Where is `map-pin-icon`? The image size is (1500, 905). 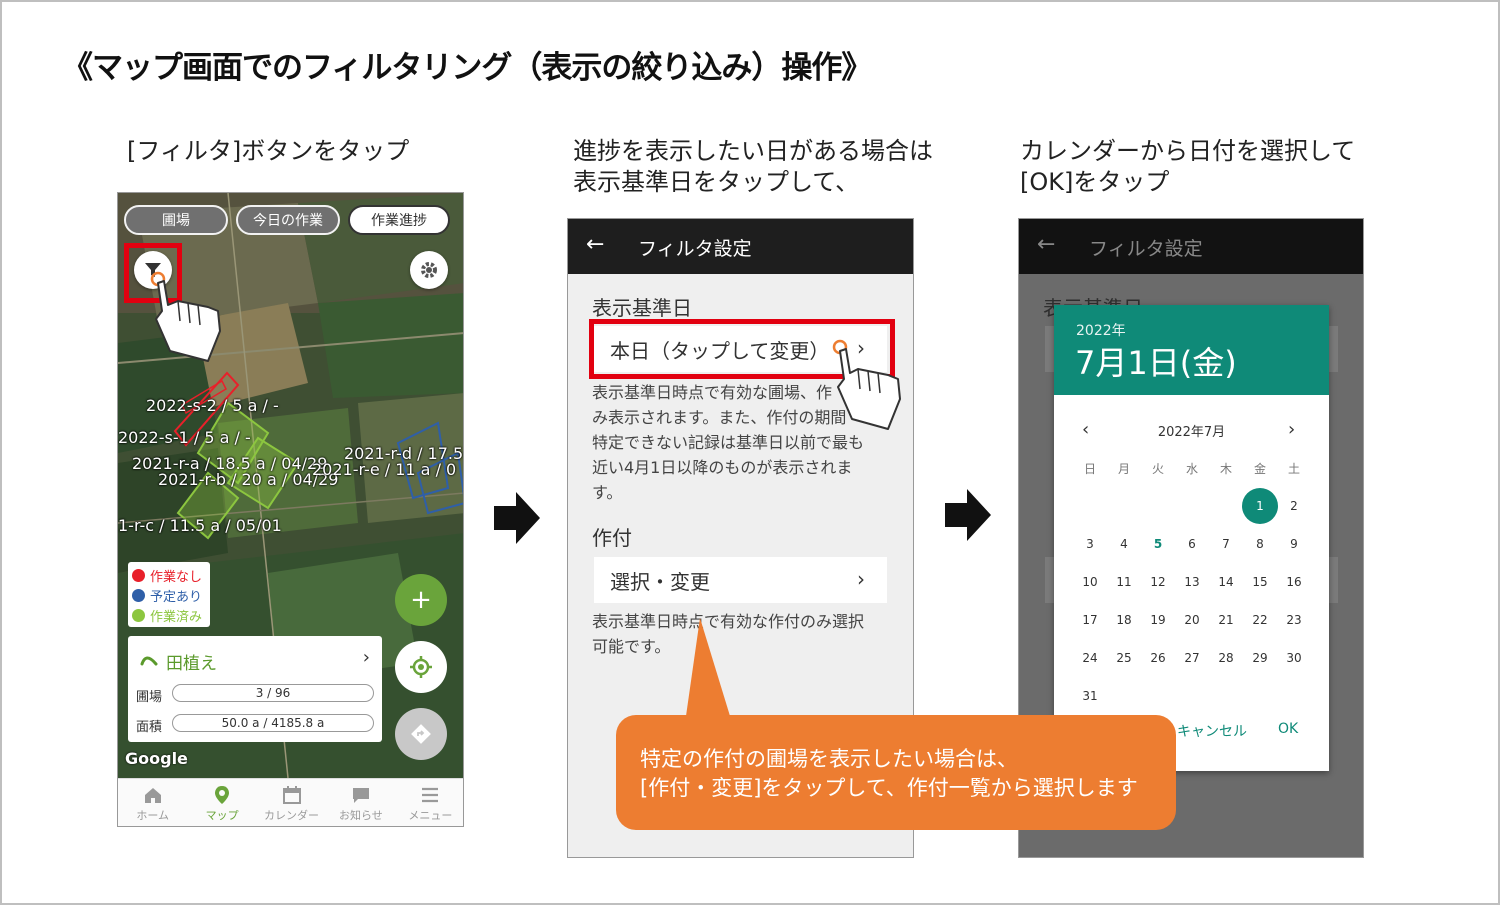
map-pin-icon is located at coordinates (222, 794).